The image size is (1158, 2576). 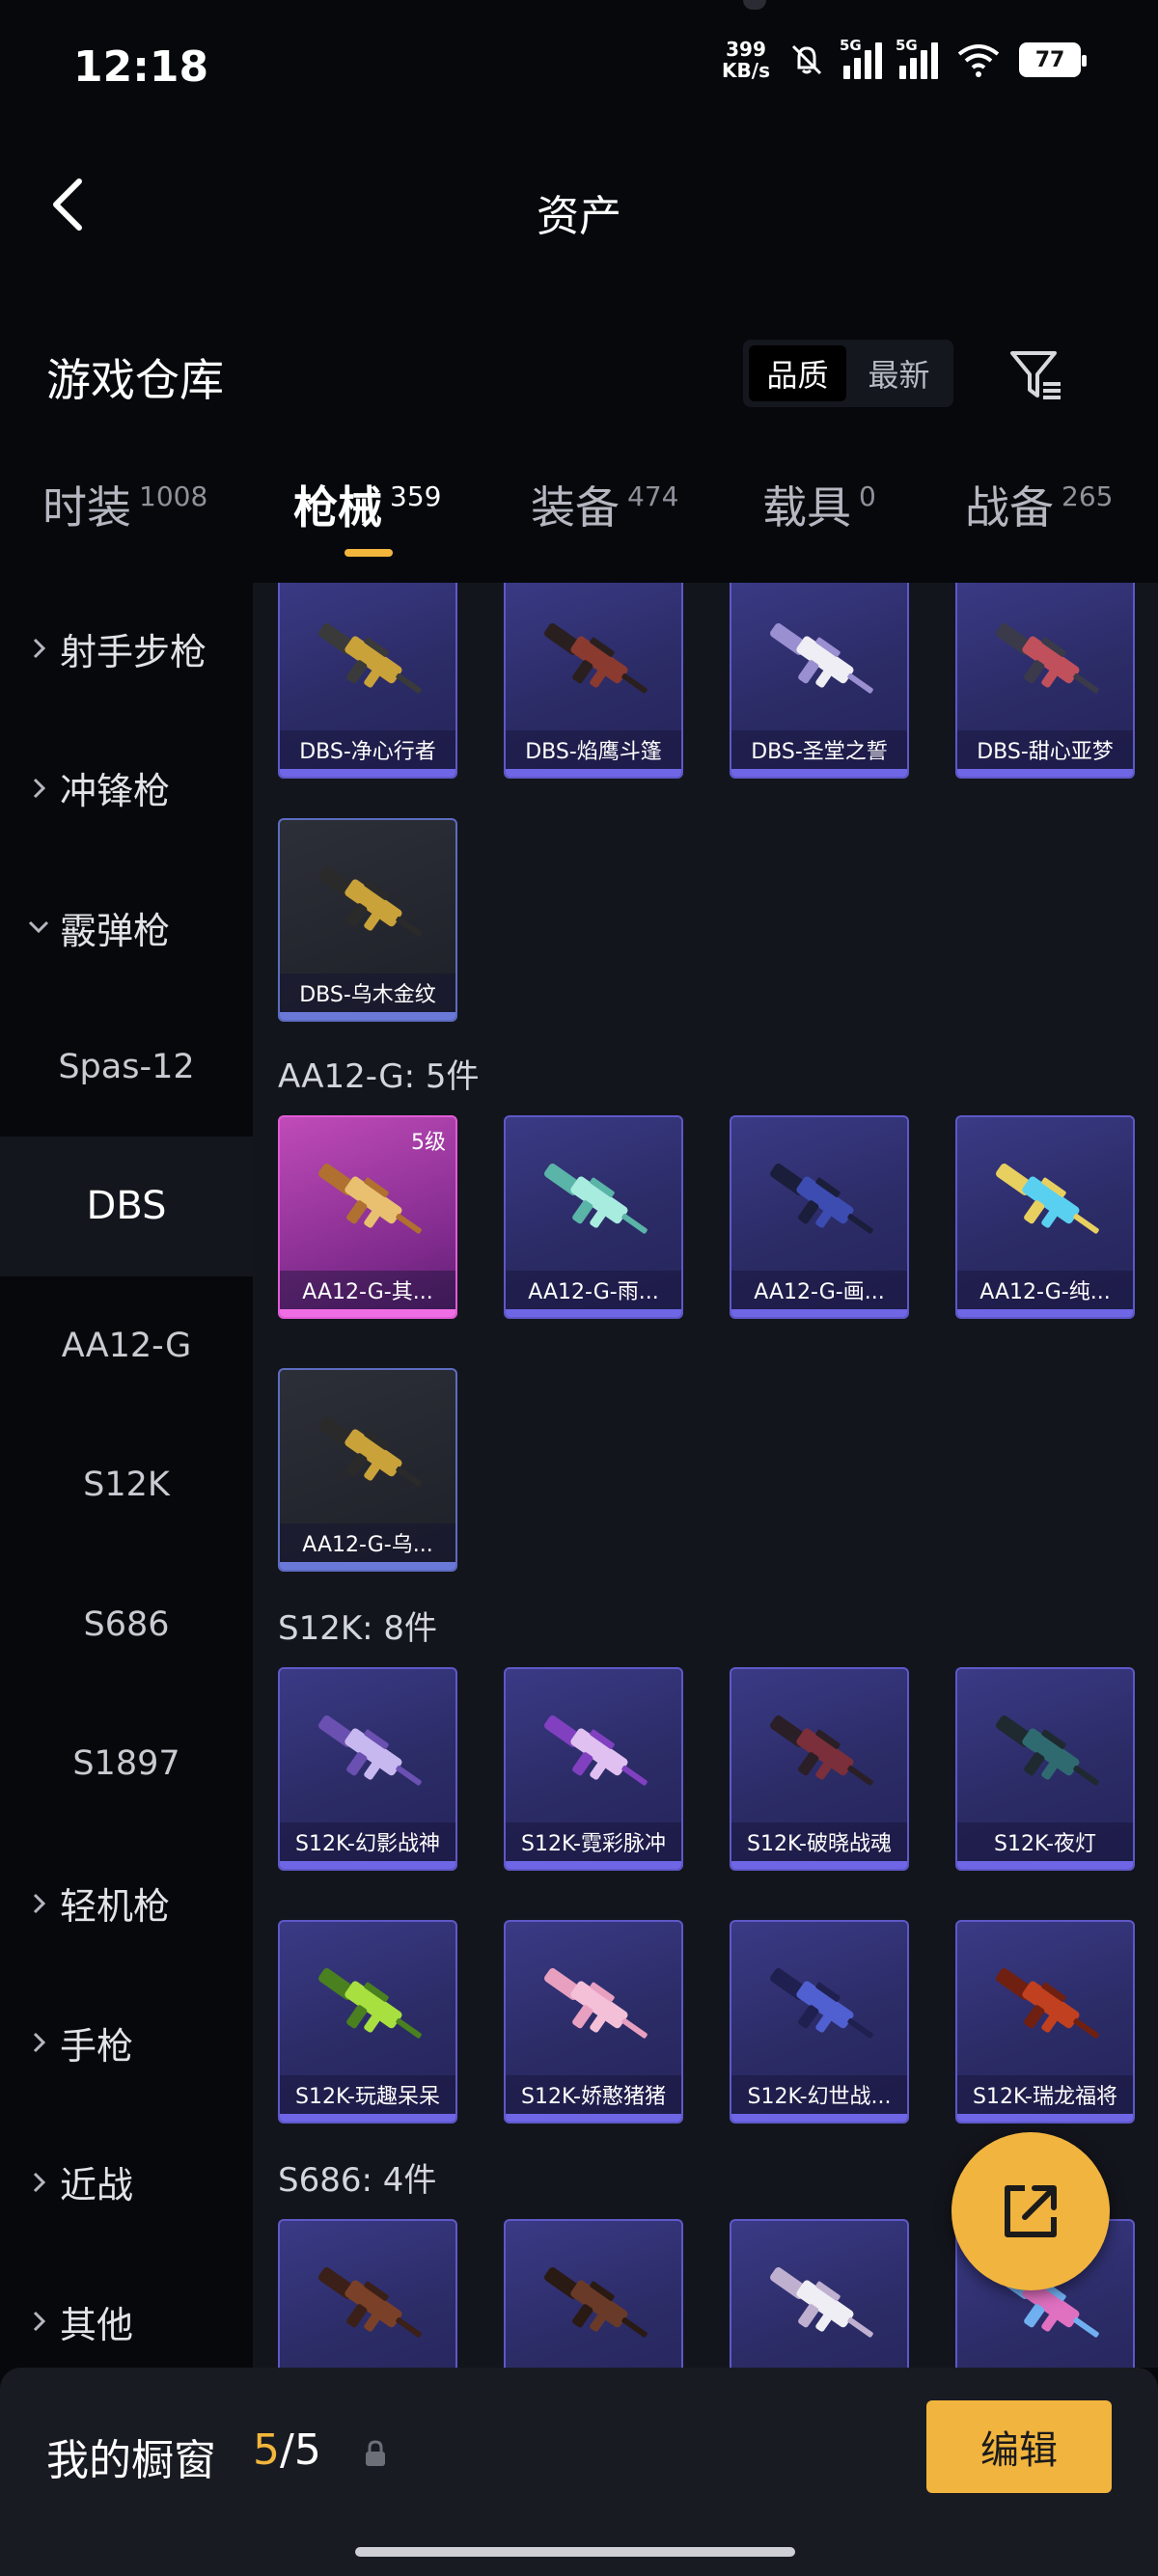 I want to click on weapon-card: S12K-霓彩脉冲, so click(x=593, y=1769).